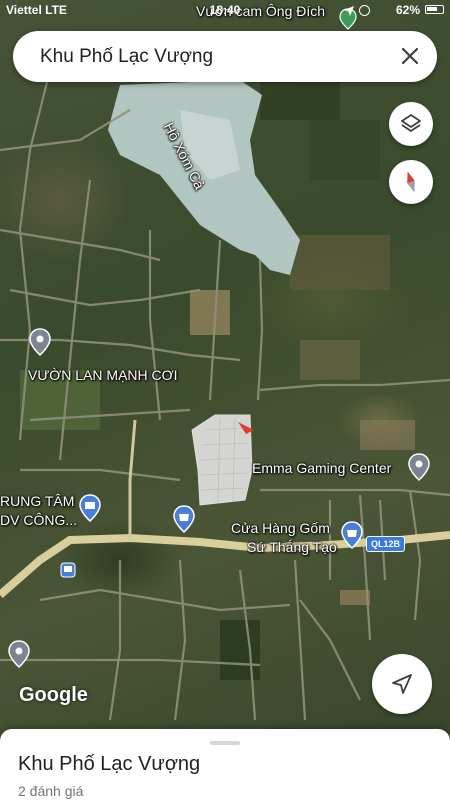 This screenshot has width=450, height=809. Describe the element at coordinates (225, 56) in the screenshot. I see `search-bar: Khu Phố Lạc Vượng` at that location.